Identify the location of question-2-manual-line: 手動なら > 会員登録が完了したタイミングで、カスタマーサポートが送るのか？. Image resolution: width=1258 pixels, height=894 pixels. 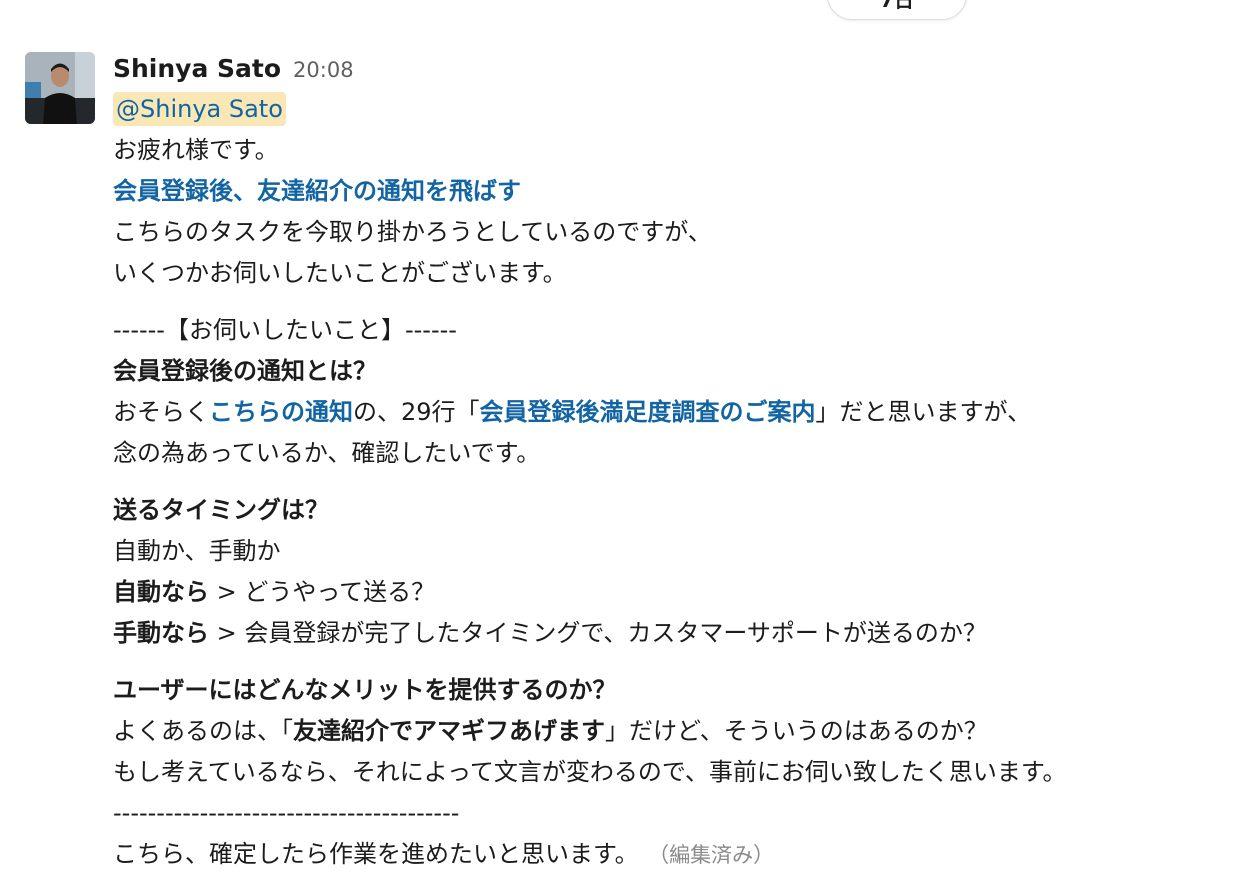
(678, 633).